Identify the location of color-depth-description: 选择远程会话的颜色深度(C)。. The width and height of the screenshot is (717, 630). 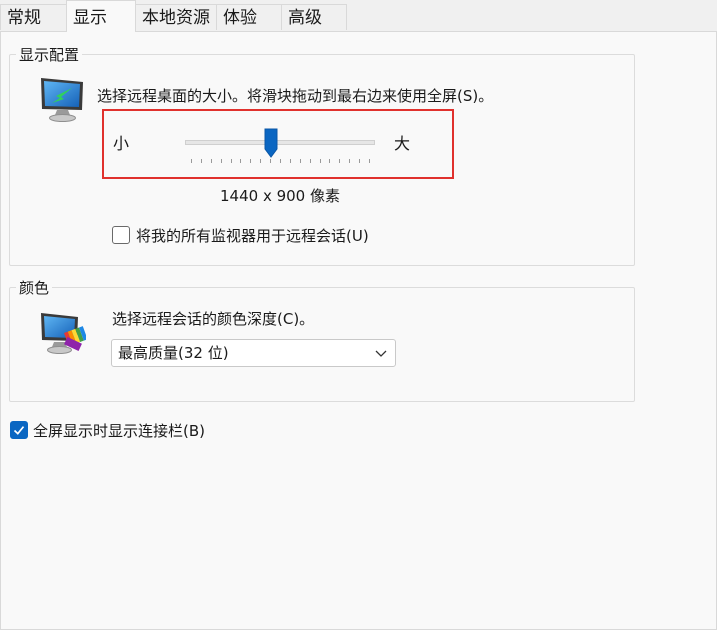
(213, 319).